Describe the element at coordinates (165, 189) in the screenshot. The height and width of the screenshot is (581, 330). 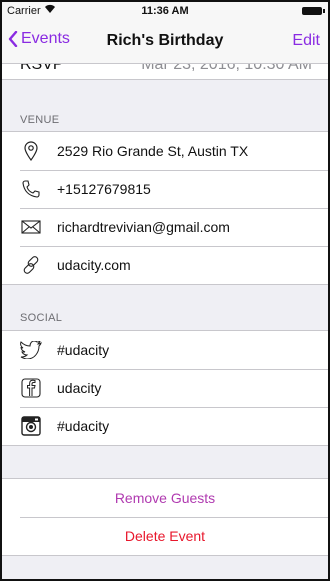
I see `venue-phone-row: +15127679815` at that location.